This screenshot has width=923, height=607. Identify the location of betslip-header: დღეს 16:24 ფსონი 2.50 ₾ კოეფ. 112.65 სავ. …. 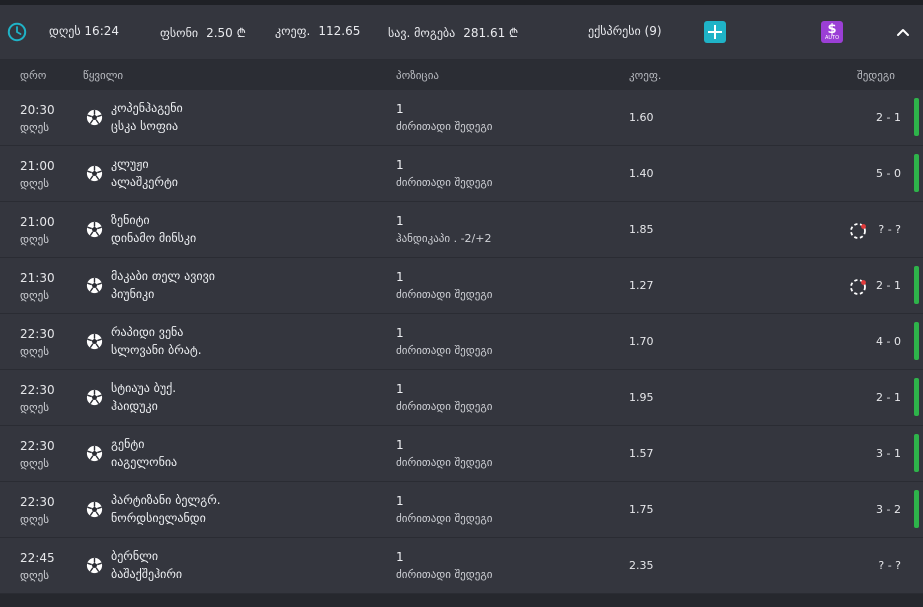
(461, 32).